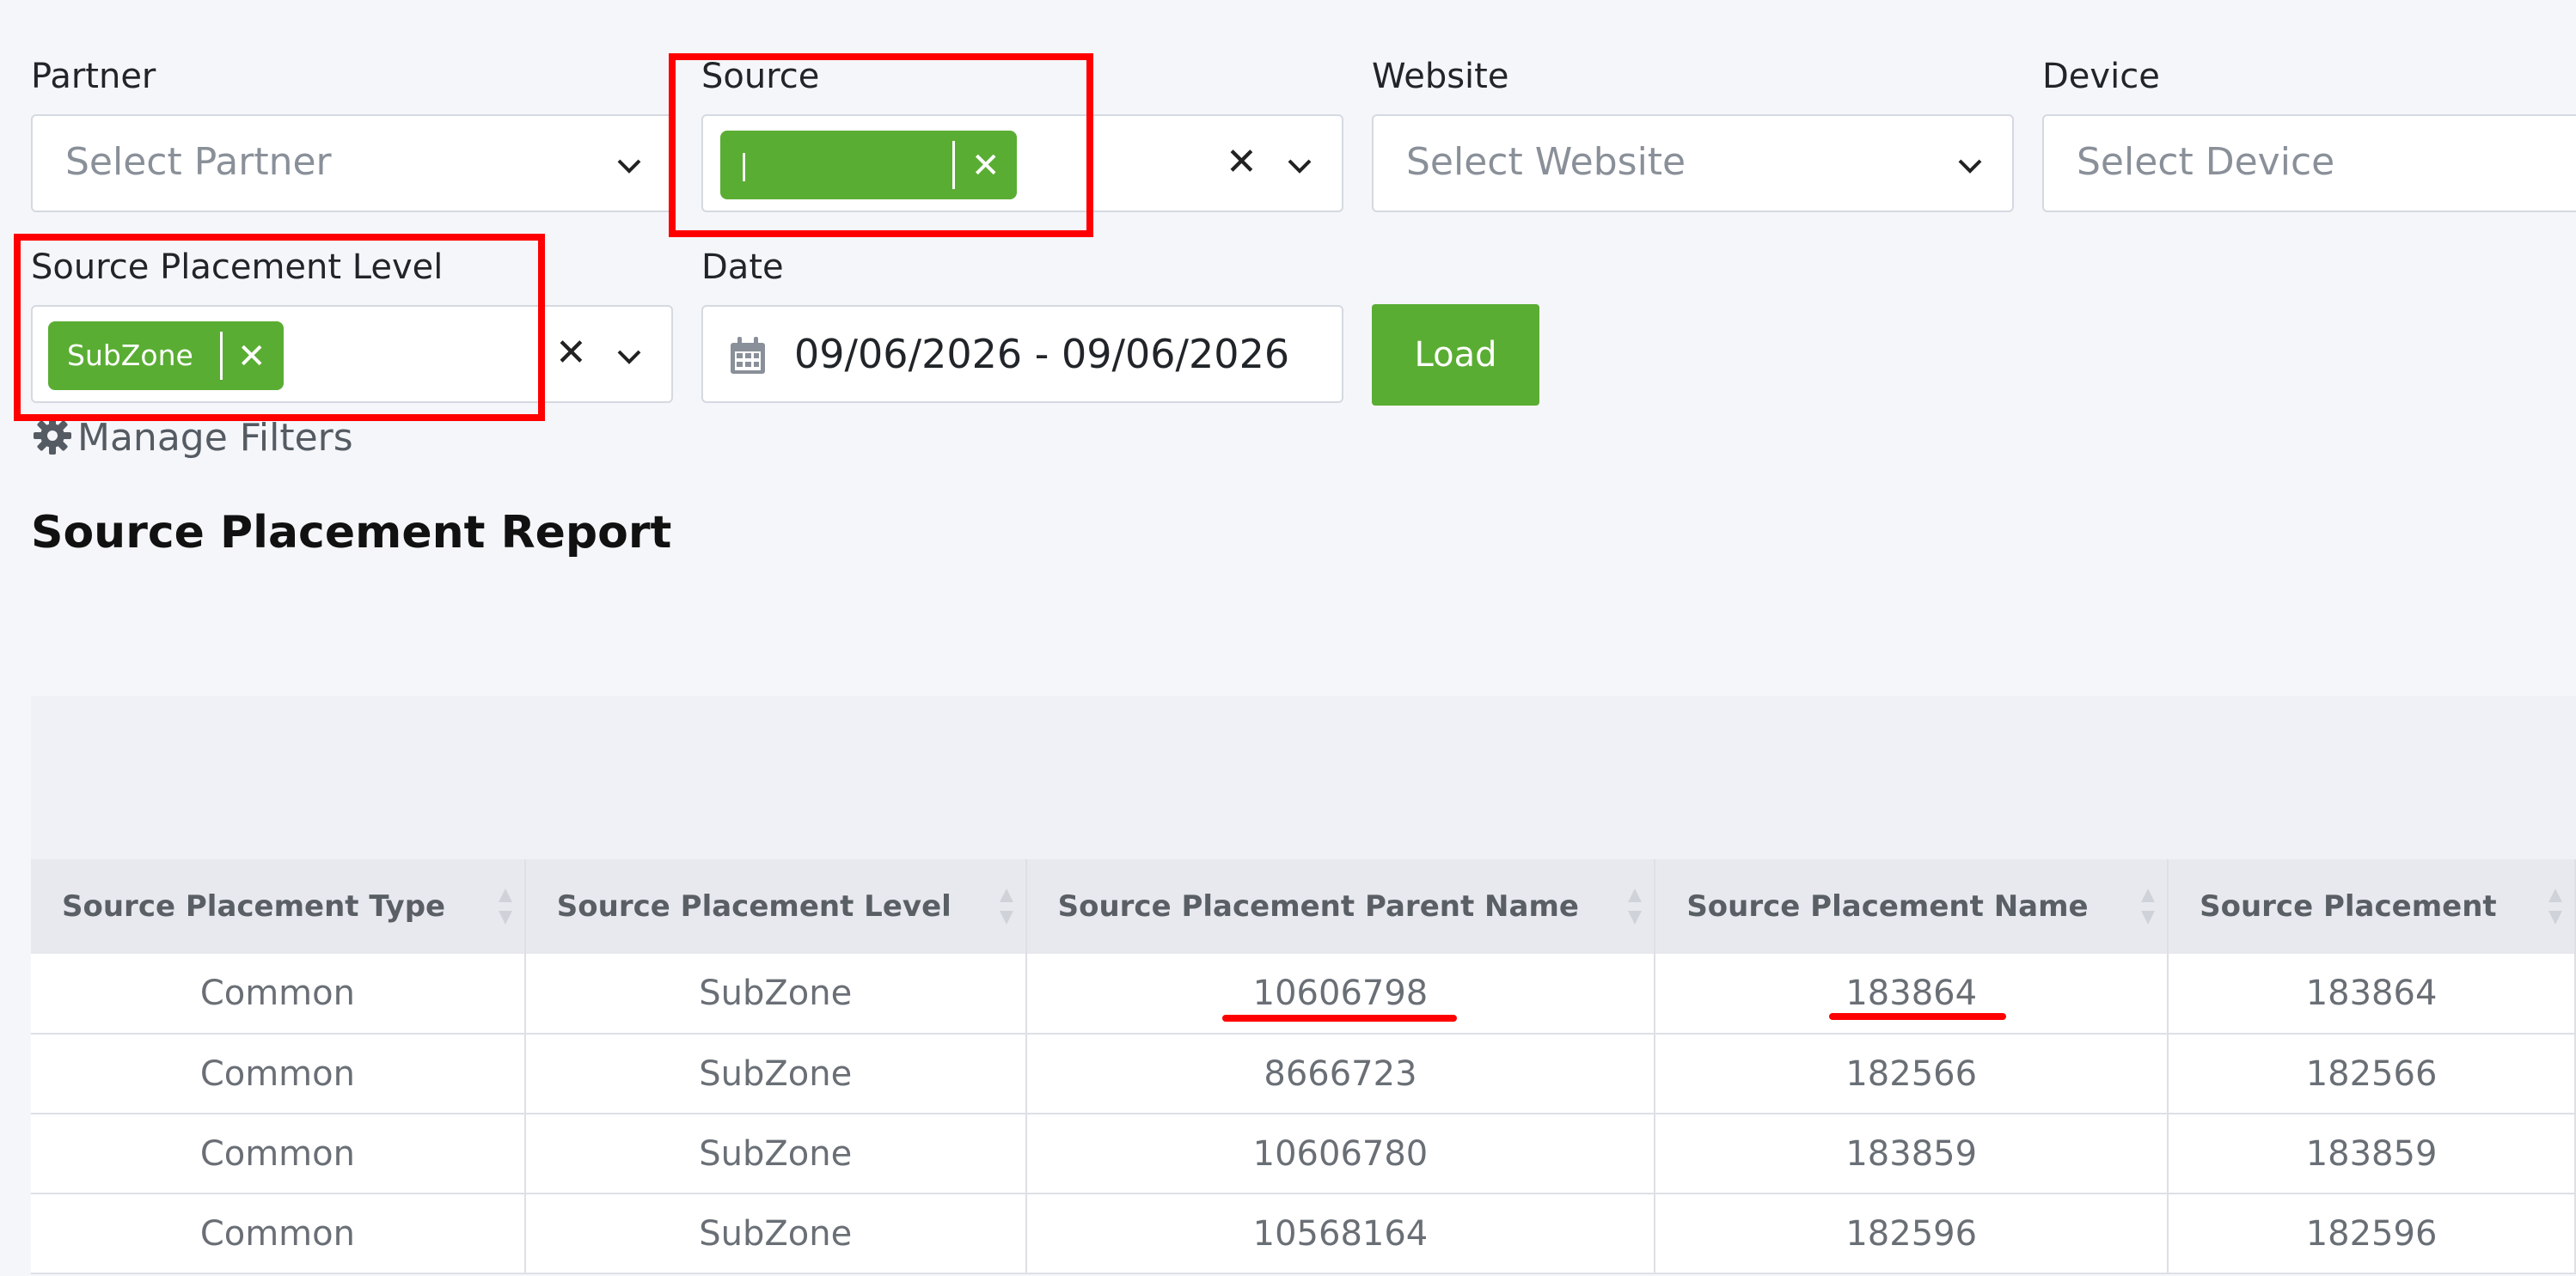 The height and width of the screenshot is (1276, 2576). Describe the element at coordinates (868, 165) in the screenshot. I see `source-tag: | ✕` at that location.